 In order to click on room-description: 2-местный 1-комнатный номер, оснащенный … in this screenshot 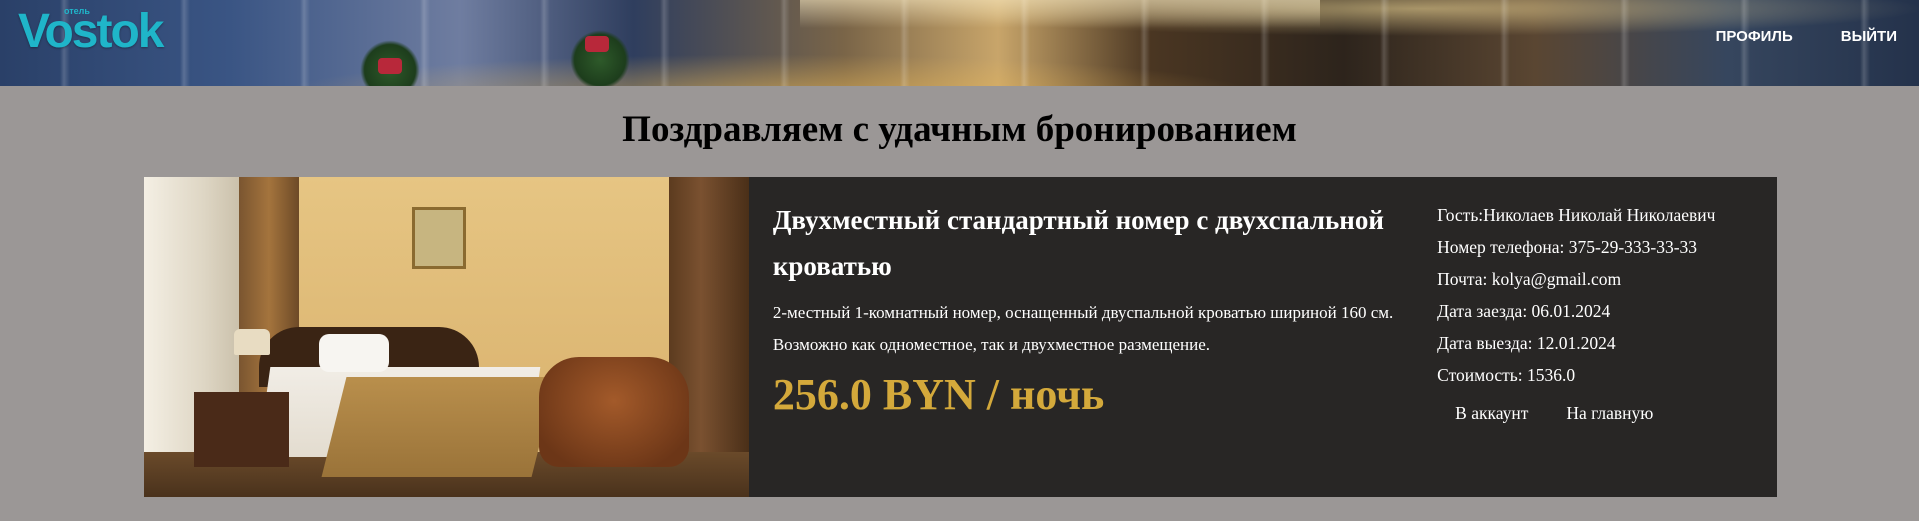, I will do `click(1083, 328)`.